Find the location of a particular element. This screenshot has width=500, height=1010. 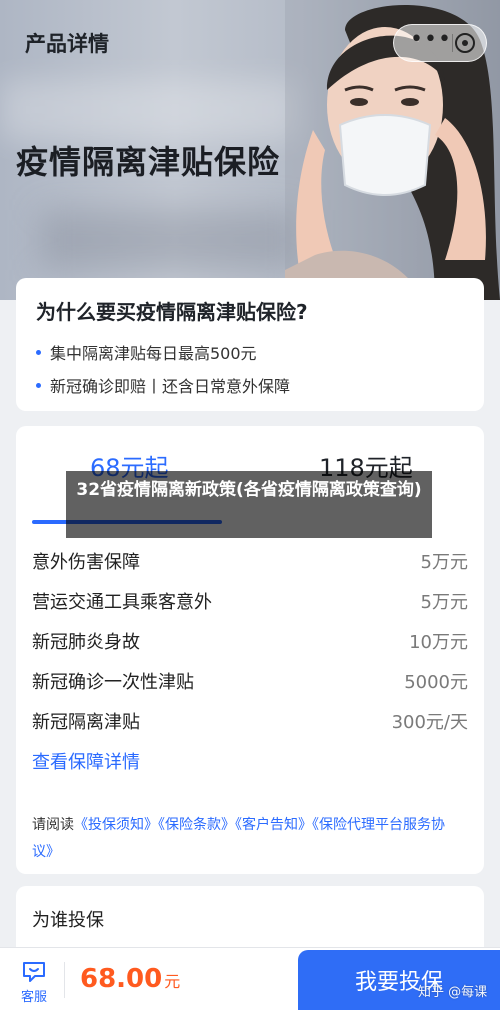

insured-person-title: 为谁投保 is located at coordinates (68, 920).